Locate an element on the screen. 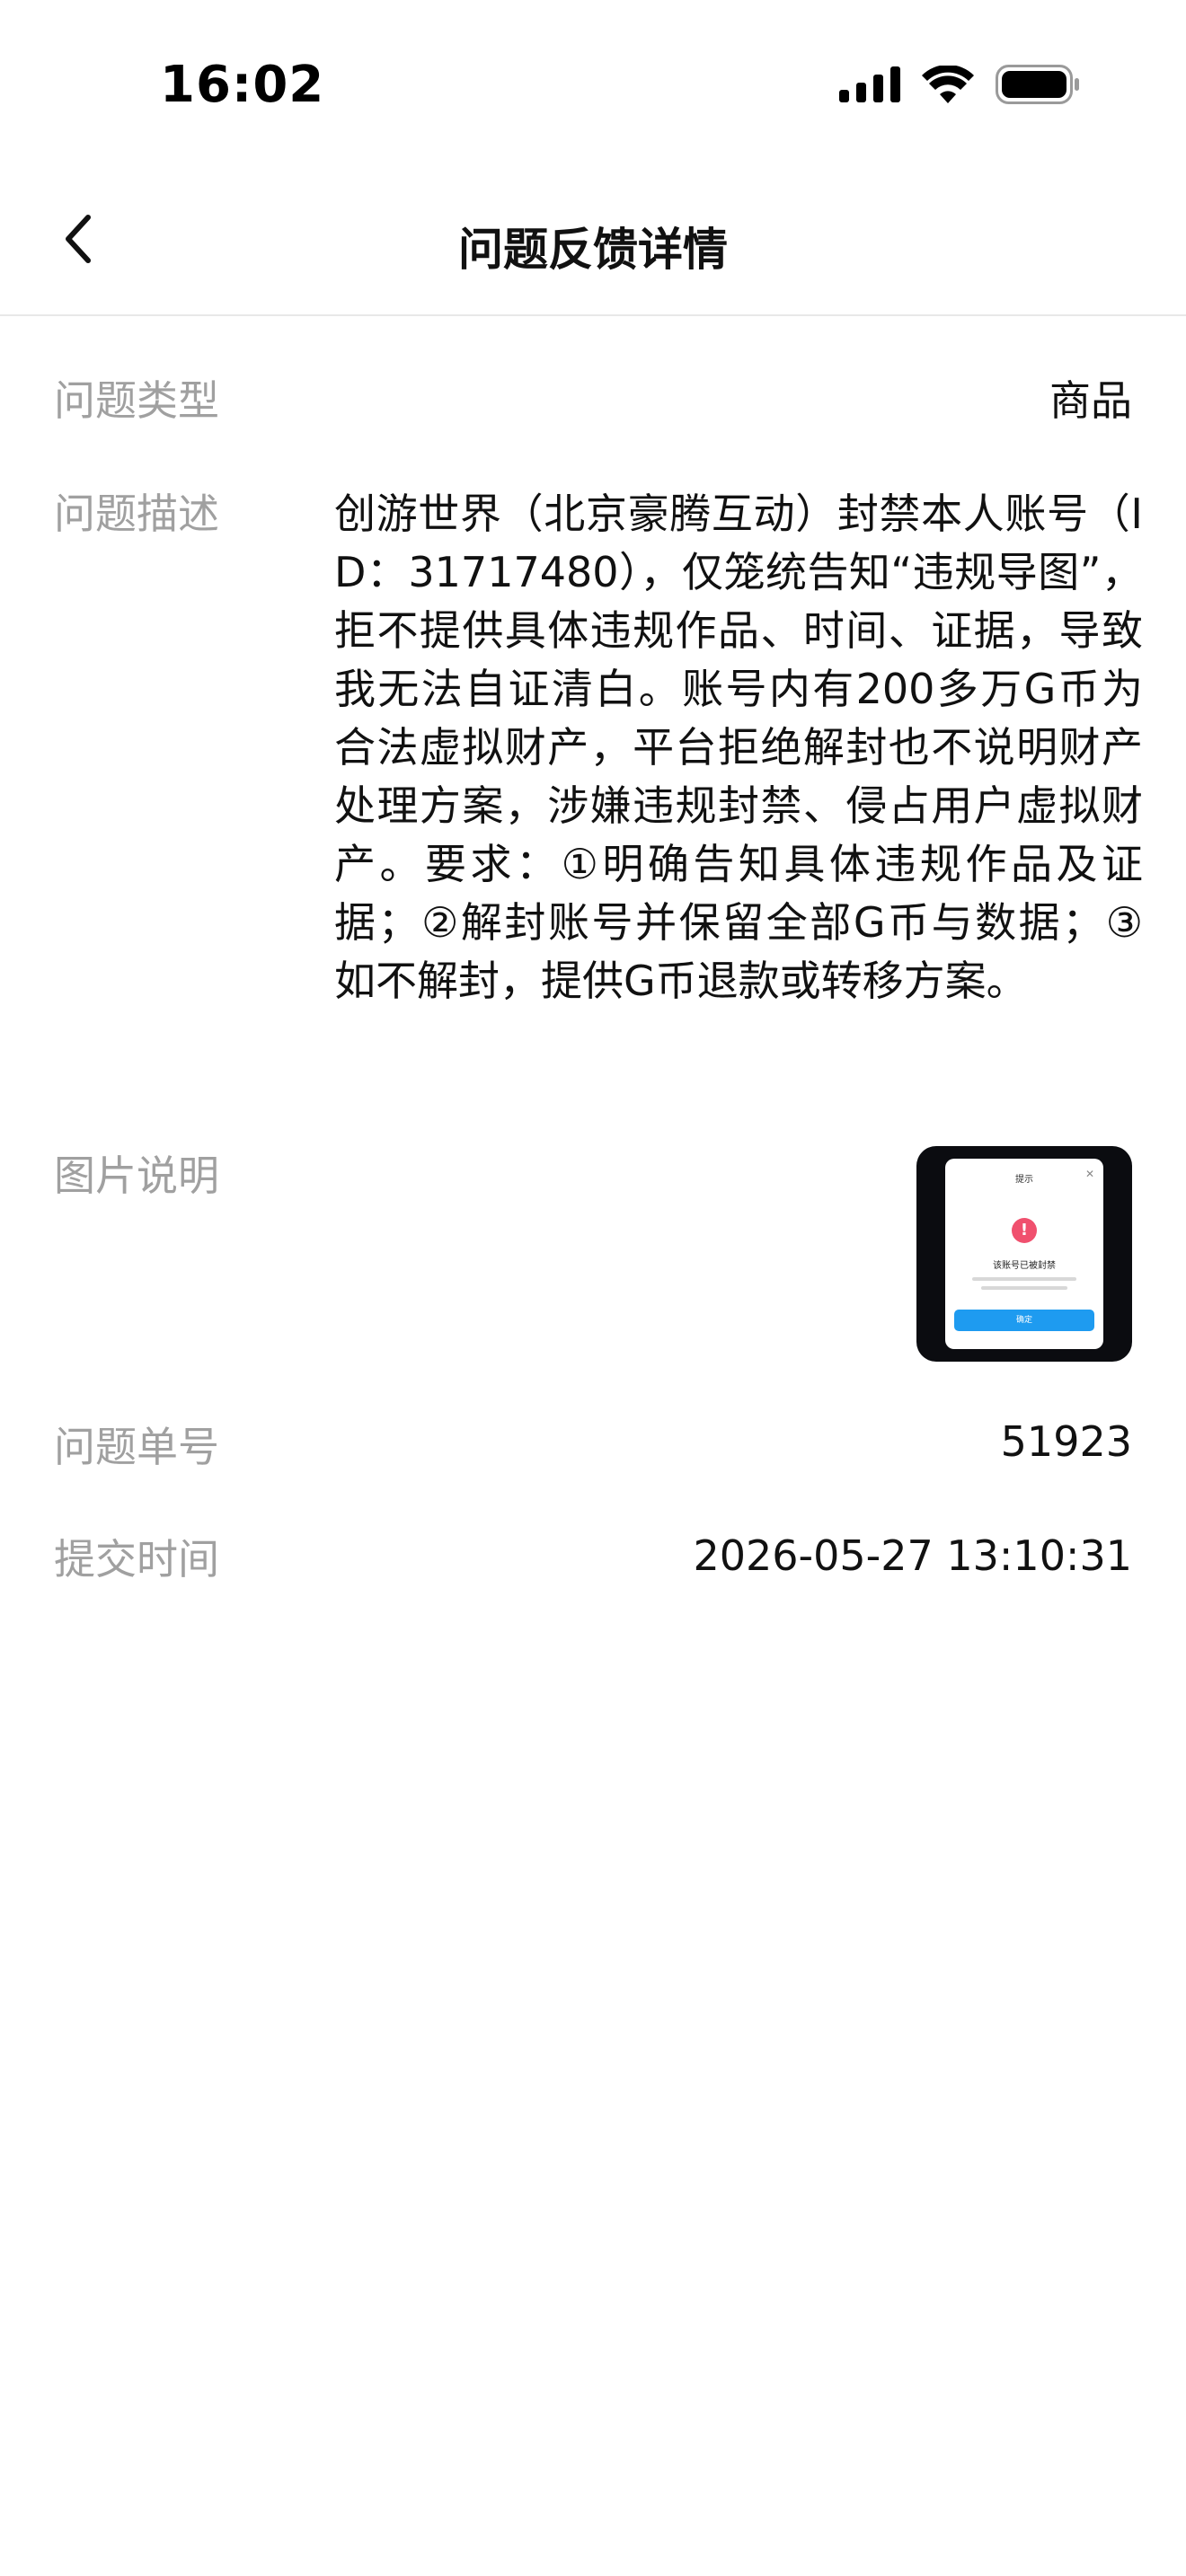 This screenshot has height=2576, width=1186. nav-bar: 问题反馈详情 is located at coordinates (593, 243).